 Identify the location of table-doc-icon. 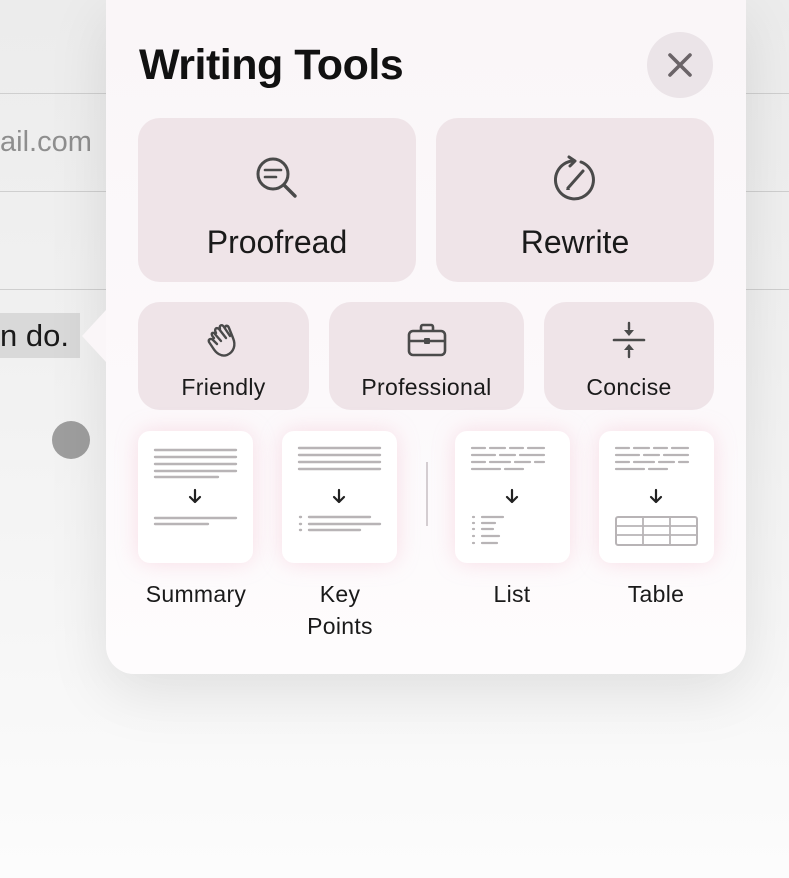
(656, 496).